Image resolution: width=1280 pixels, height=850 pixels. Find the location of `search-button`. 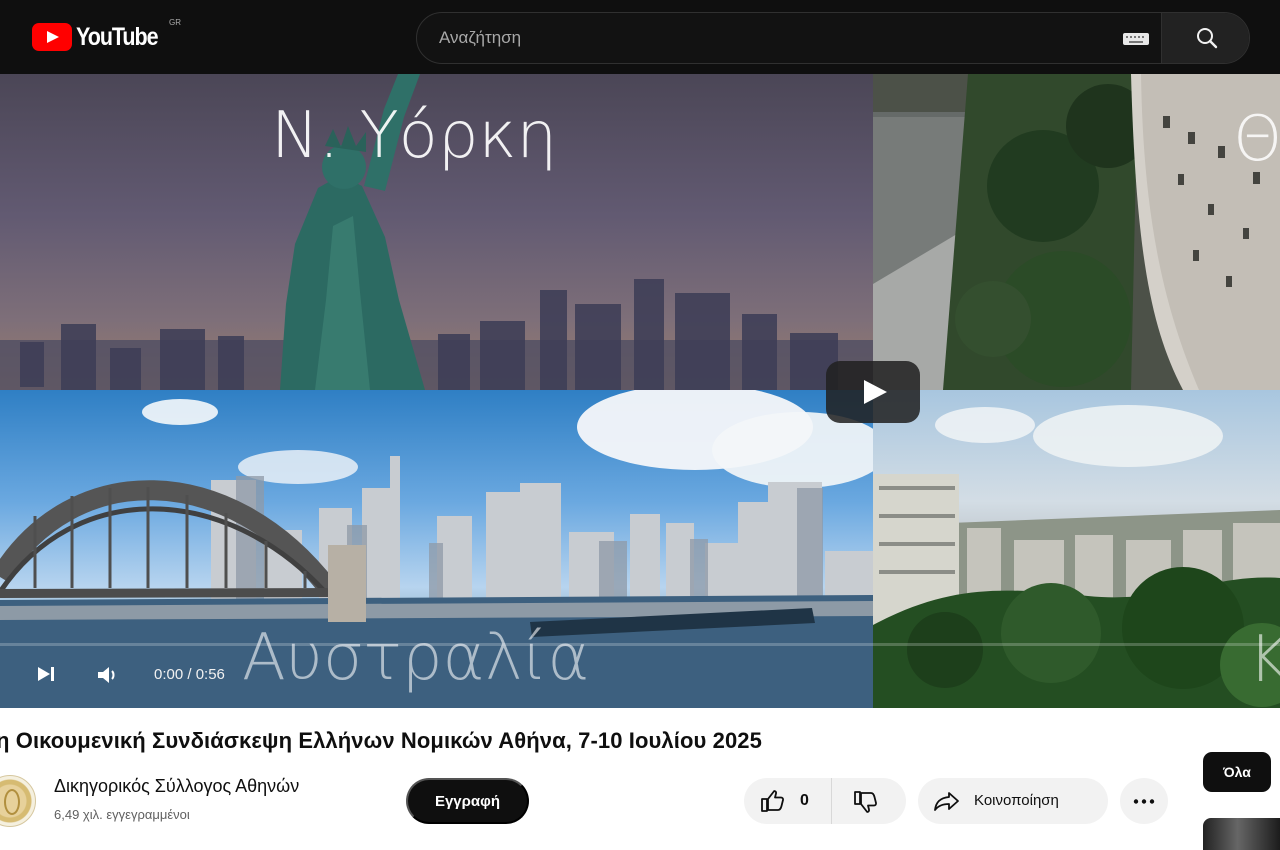

search-button is located at coordinates (1205, 38).